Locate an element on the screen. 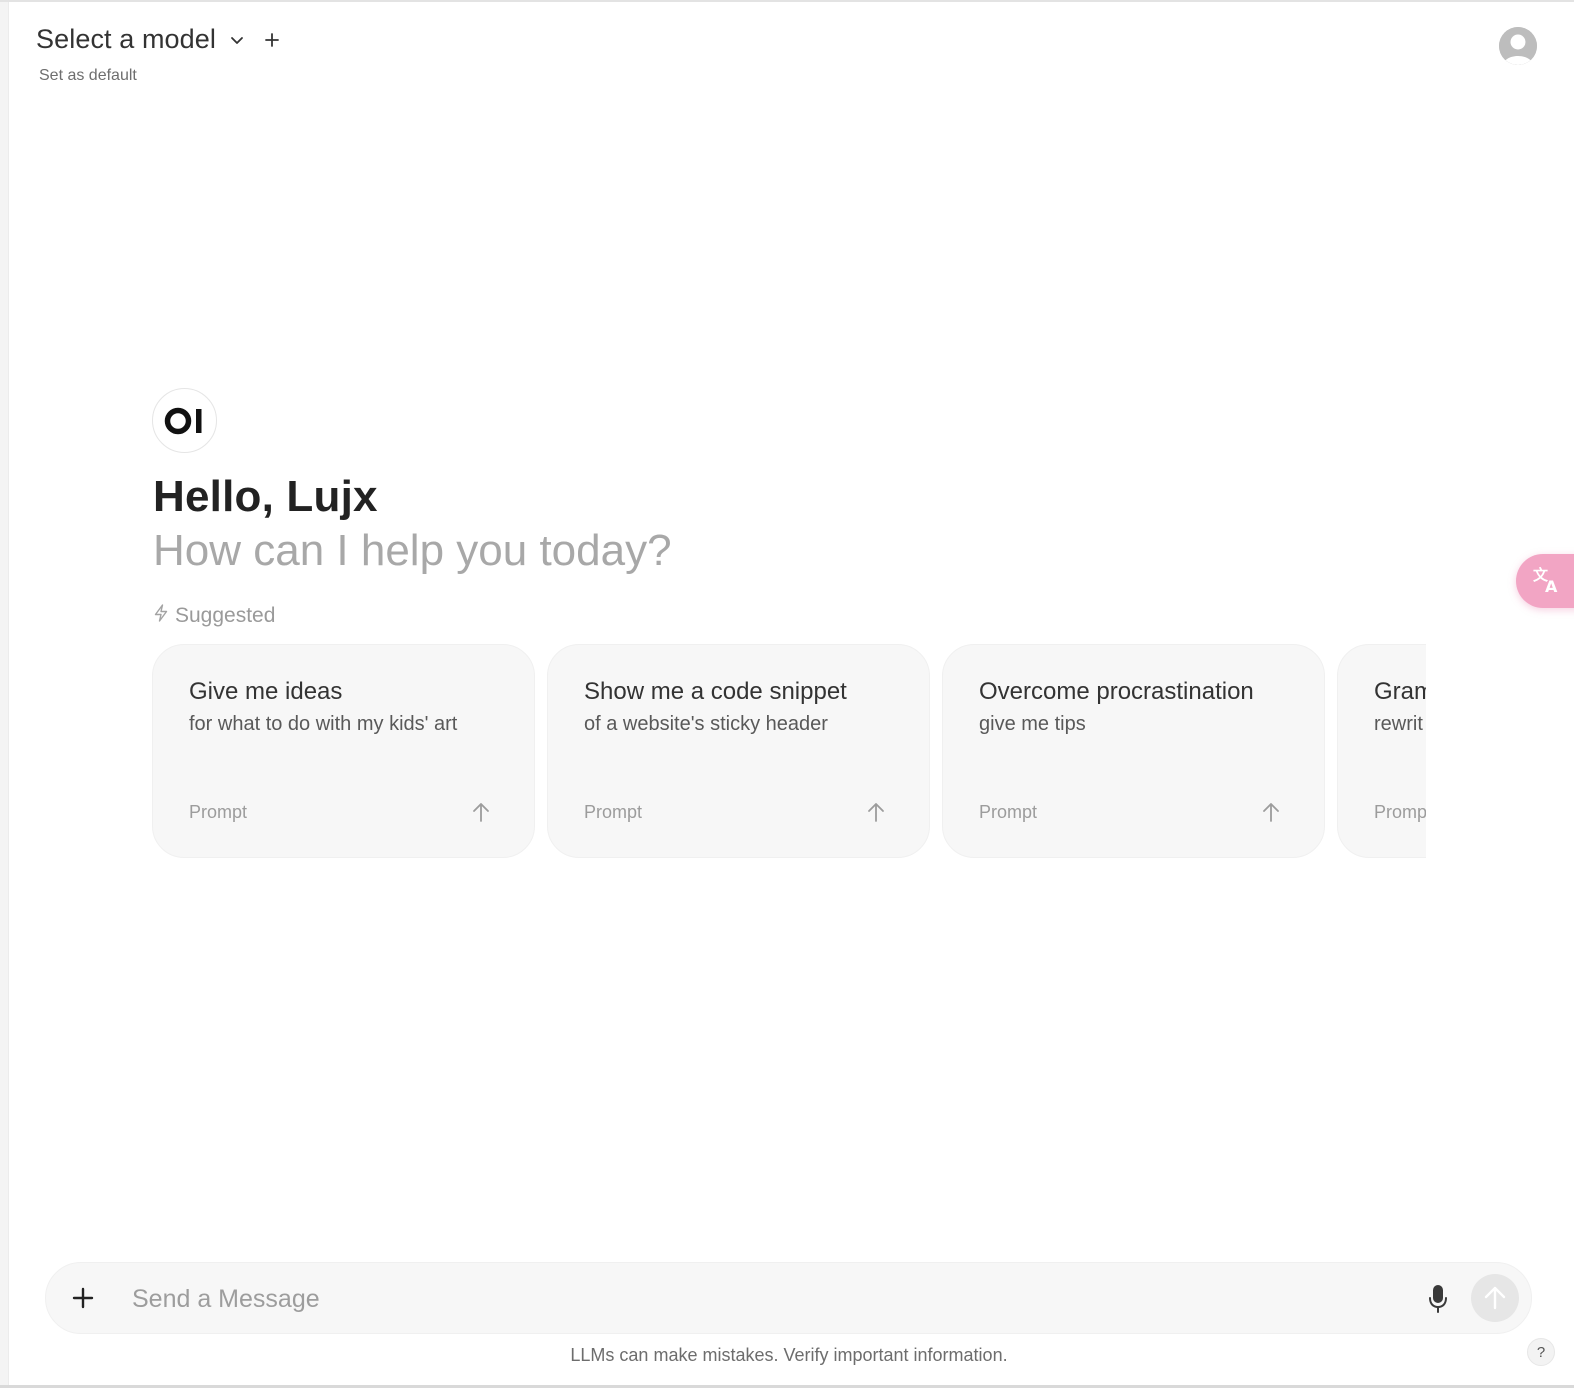 The image size is (1574, 1388). translate-icon: 文 A is located at coordinates (1547, 581).